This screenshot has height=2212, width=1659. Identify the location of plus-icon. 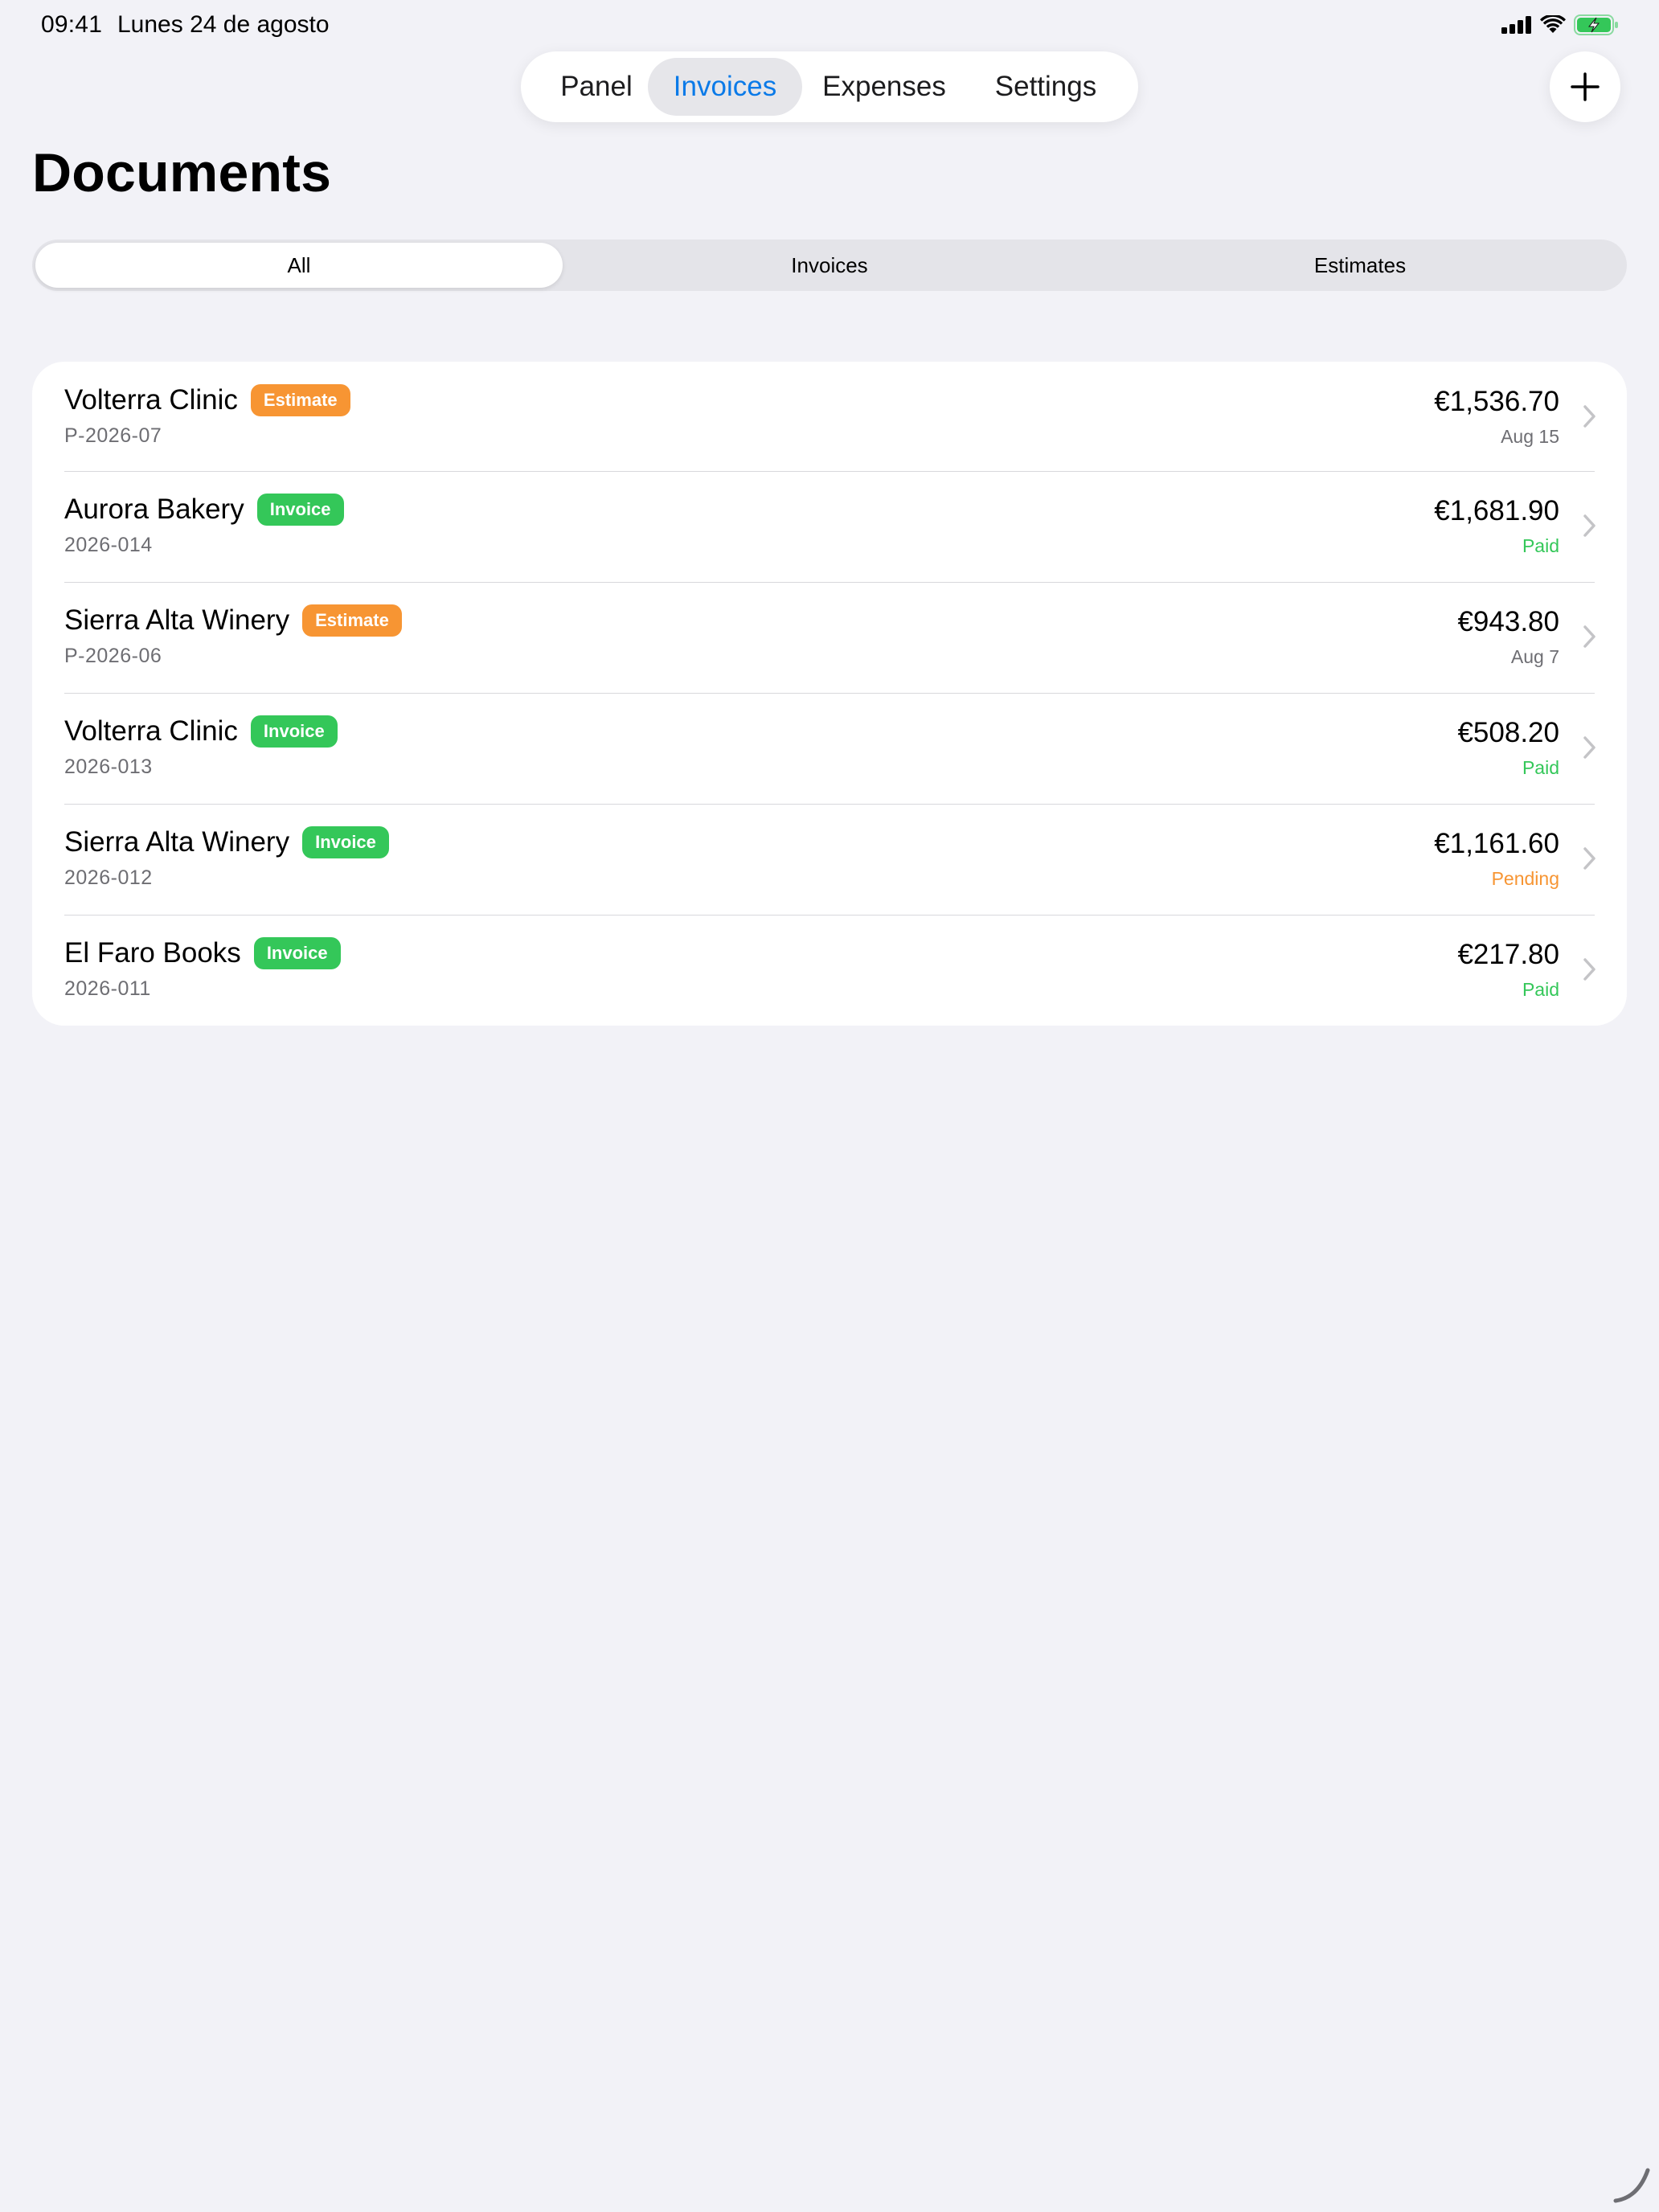
(1585, 86).